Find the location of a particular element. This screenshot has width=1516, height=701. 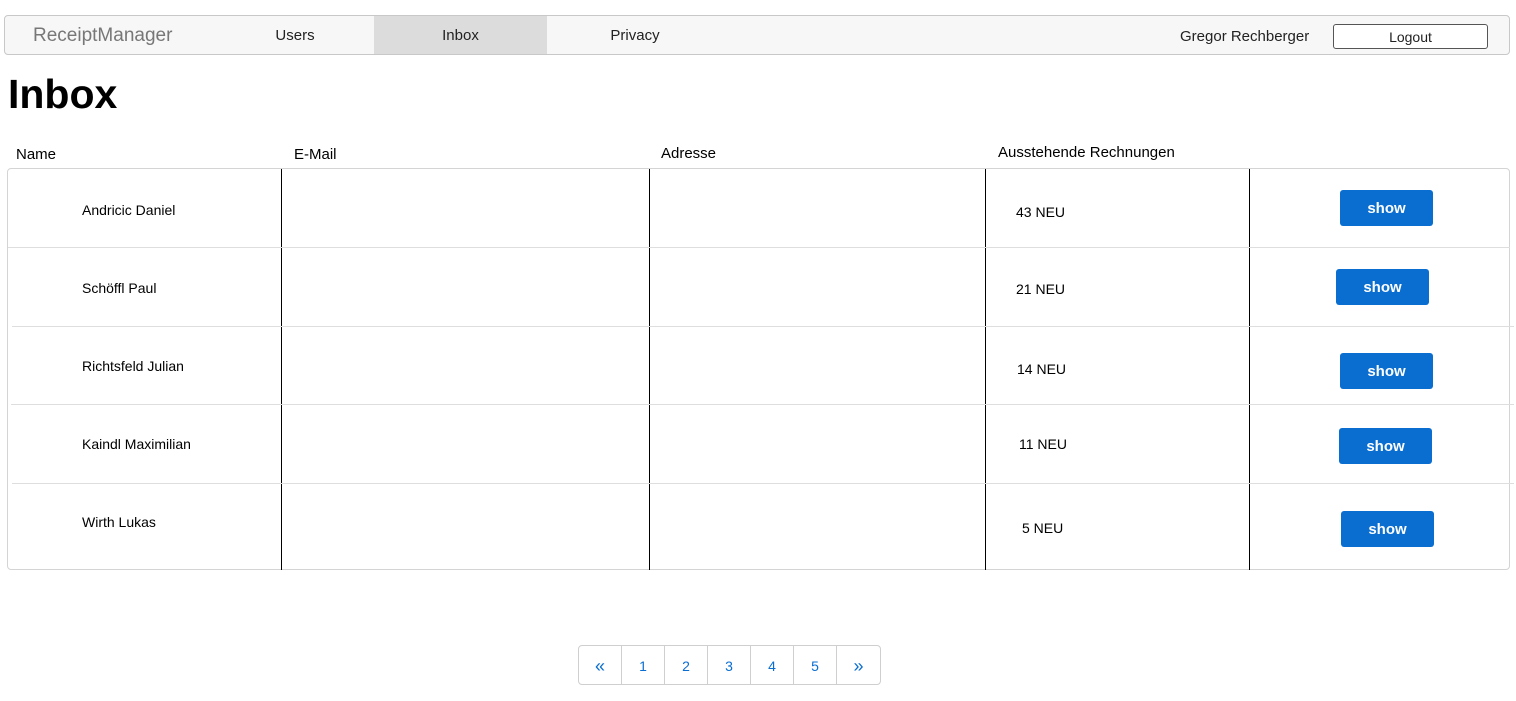

pagination-next-icon: » is located at coordinates (858, 665).